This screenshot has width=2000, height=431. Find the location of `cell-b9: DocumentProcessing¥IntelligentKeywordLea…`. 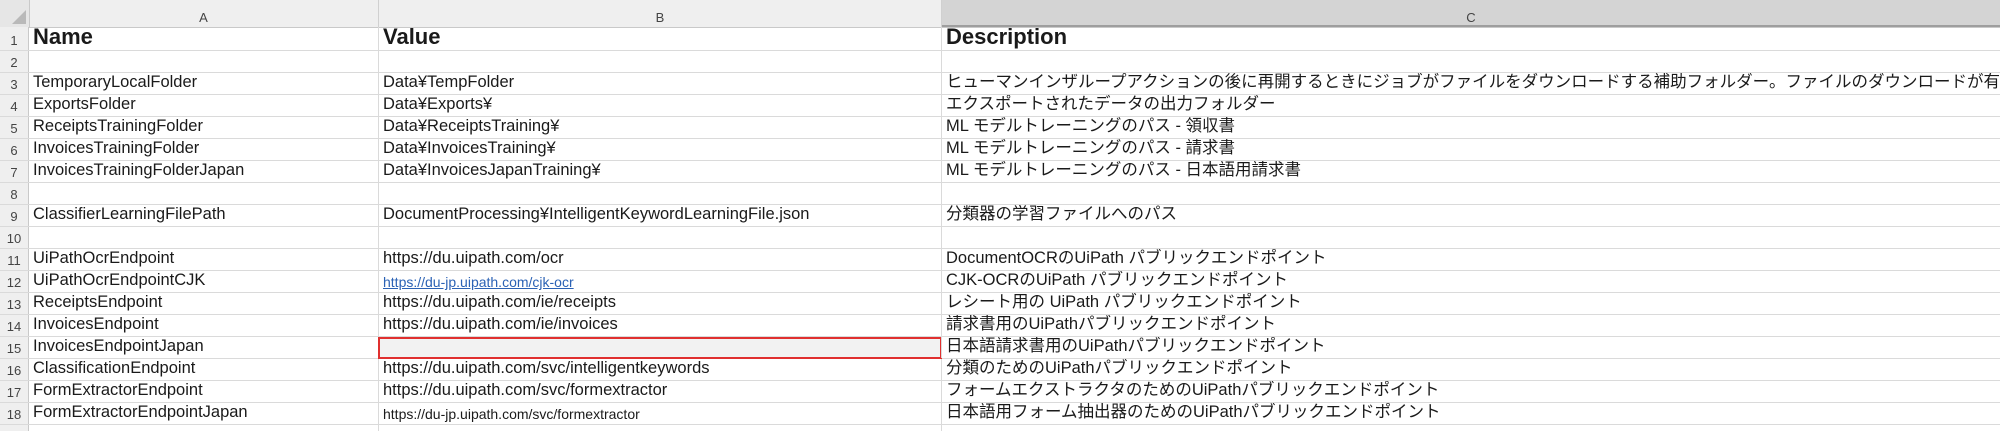

cell-b9: DocumentProcessing¥IntelligentKeywordLea… is located at coordinates (660, 215).